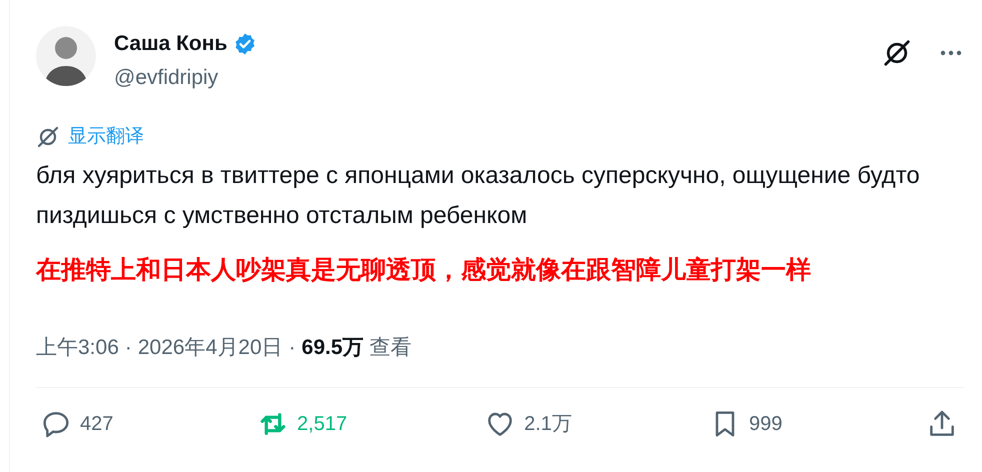 Image resolution: width=982 pixels, height=472 pixels. Describe the element at coordinates (210, 347) in the screenshot. I see `tweet-date: 2026年4月20日` at that location.